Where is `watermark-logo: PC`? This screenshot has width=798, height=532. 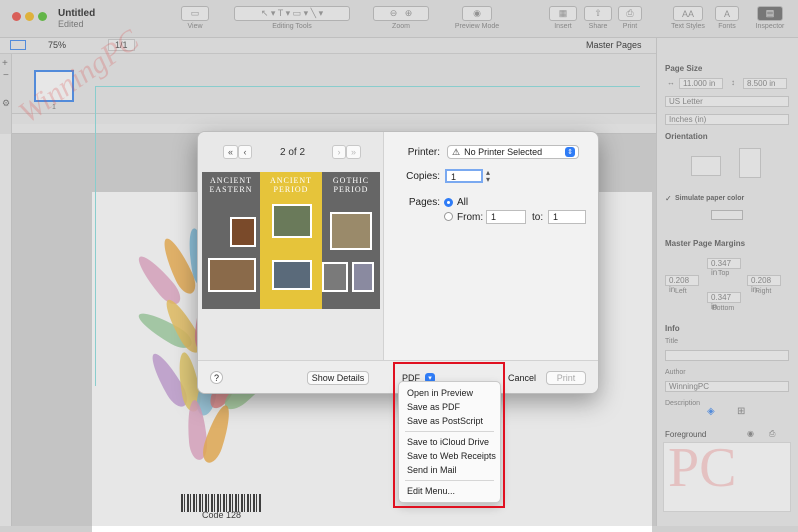
watermark-logo: PC is located at coordinates (702, 468).